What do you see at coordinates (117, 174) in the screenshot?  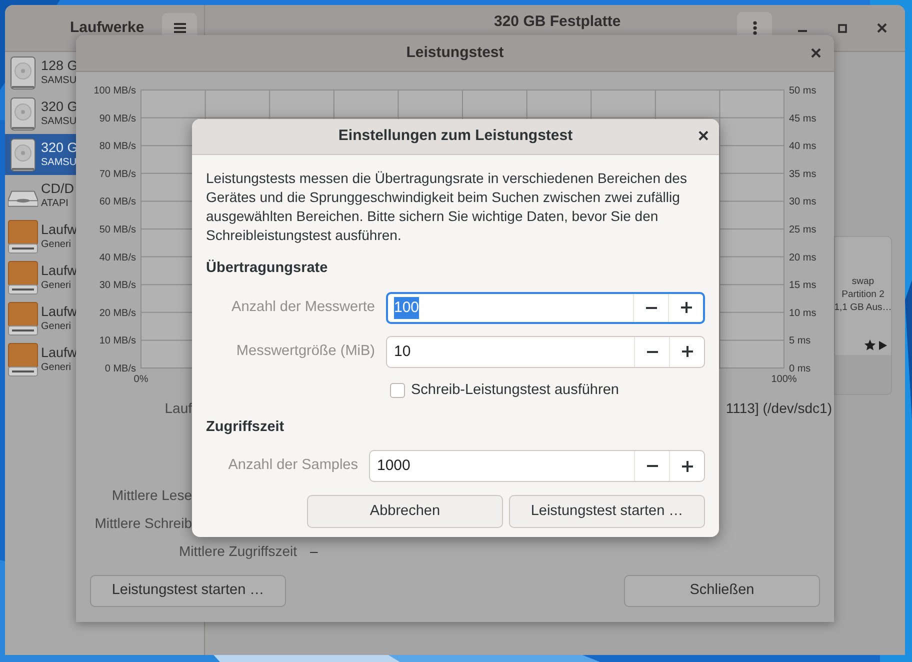 I see `axis-label: 70 MB/s` at bounding box center [117, 174].